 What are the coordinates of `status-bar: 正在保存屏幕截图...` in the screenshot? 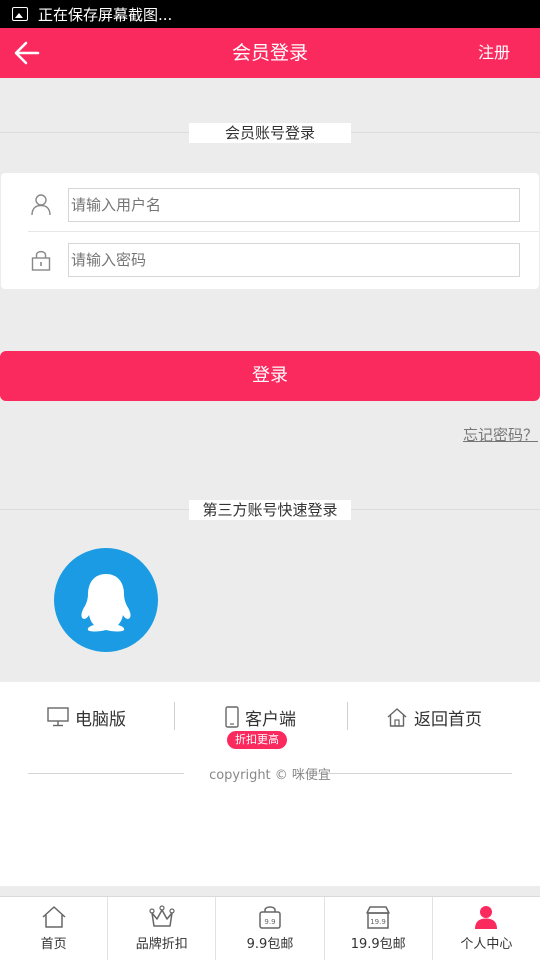 It's located at (270, 14).